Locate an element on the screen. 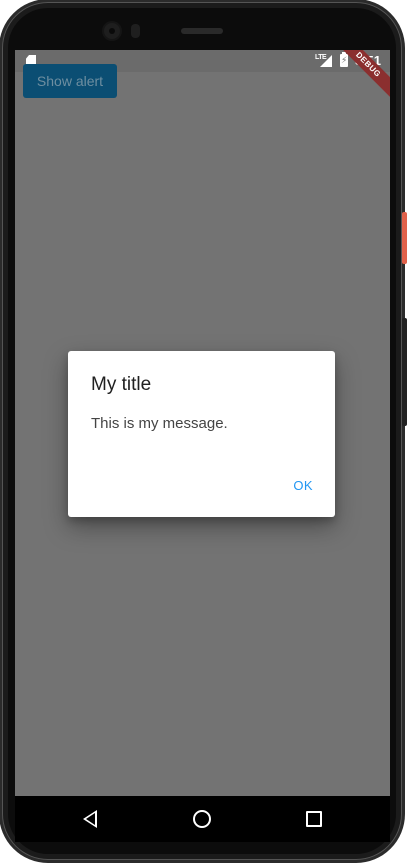 This screenshot has height=864, width=407. home-icon is located at coordinates (202, 819).